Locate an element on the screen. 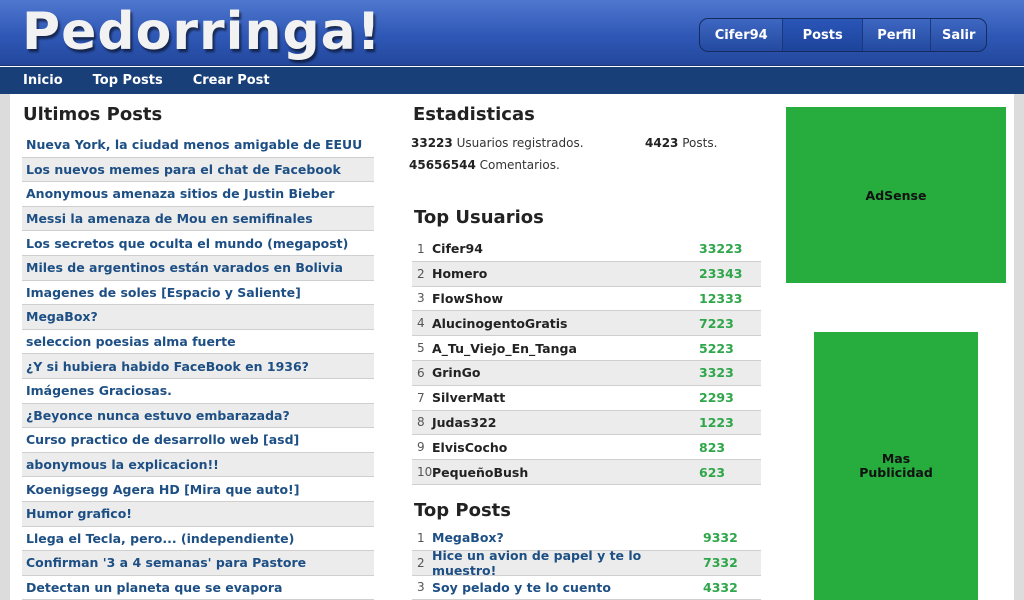  user-link: PequeñoBush is located at coordinates (565, 472).